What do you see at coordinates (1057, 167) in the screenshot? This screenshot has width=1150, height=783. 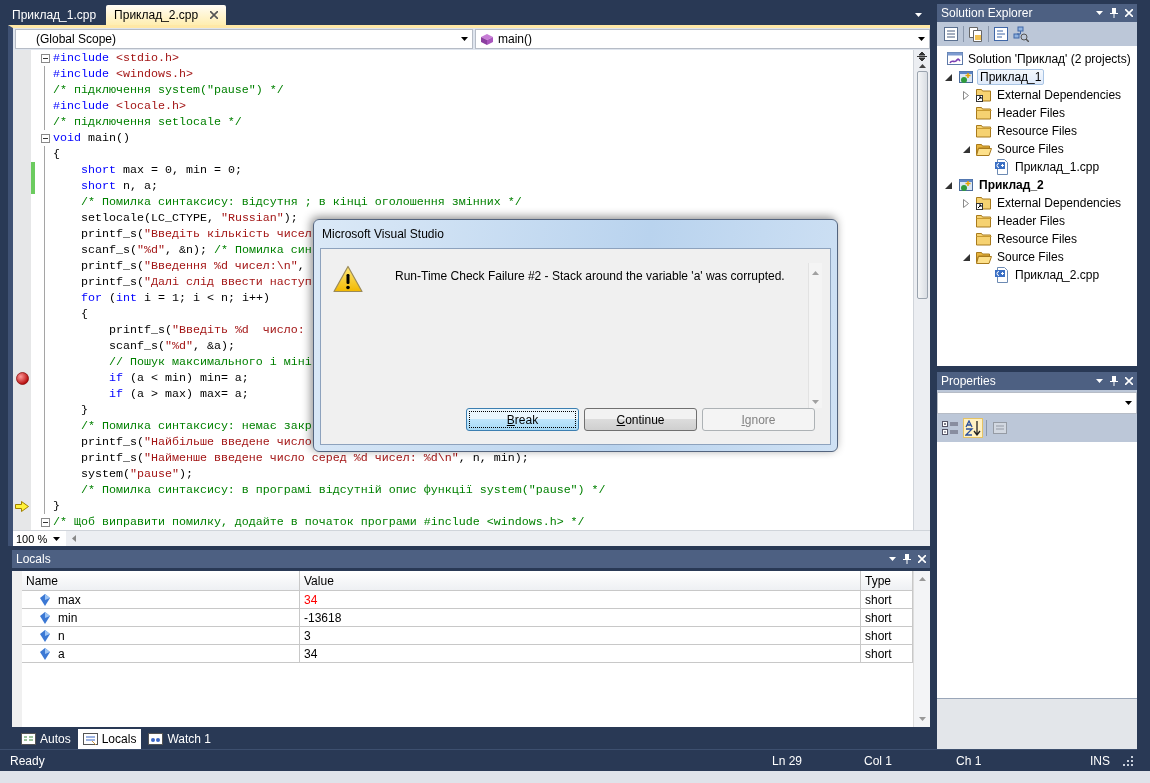 I see `tree-item: Приклад_1.cpp` at bounding box center [1057, 167].